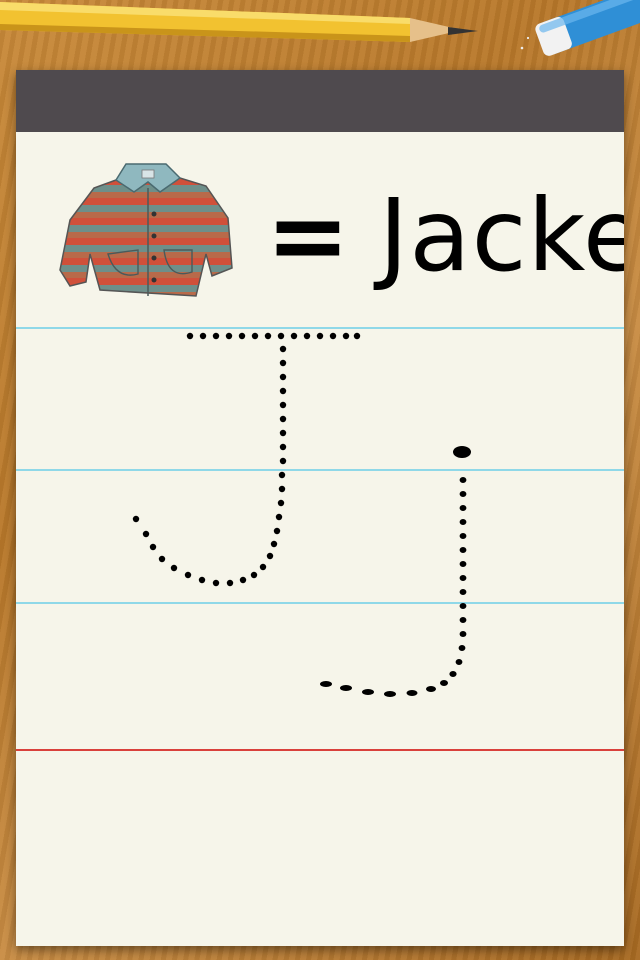 This screenshot has height=960, width=640. Describe the element at coordinates (580, 30) in the screenshot. I see `eraser-icon` at that location.